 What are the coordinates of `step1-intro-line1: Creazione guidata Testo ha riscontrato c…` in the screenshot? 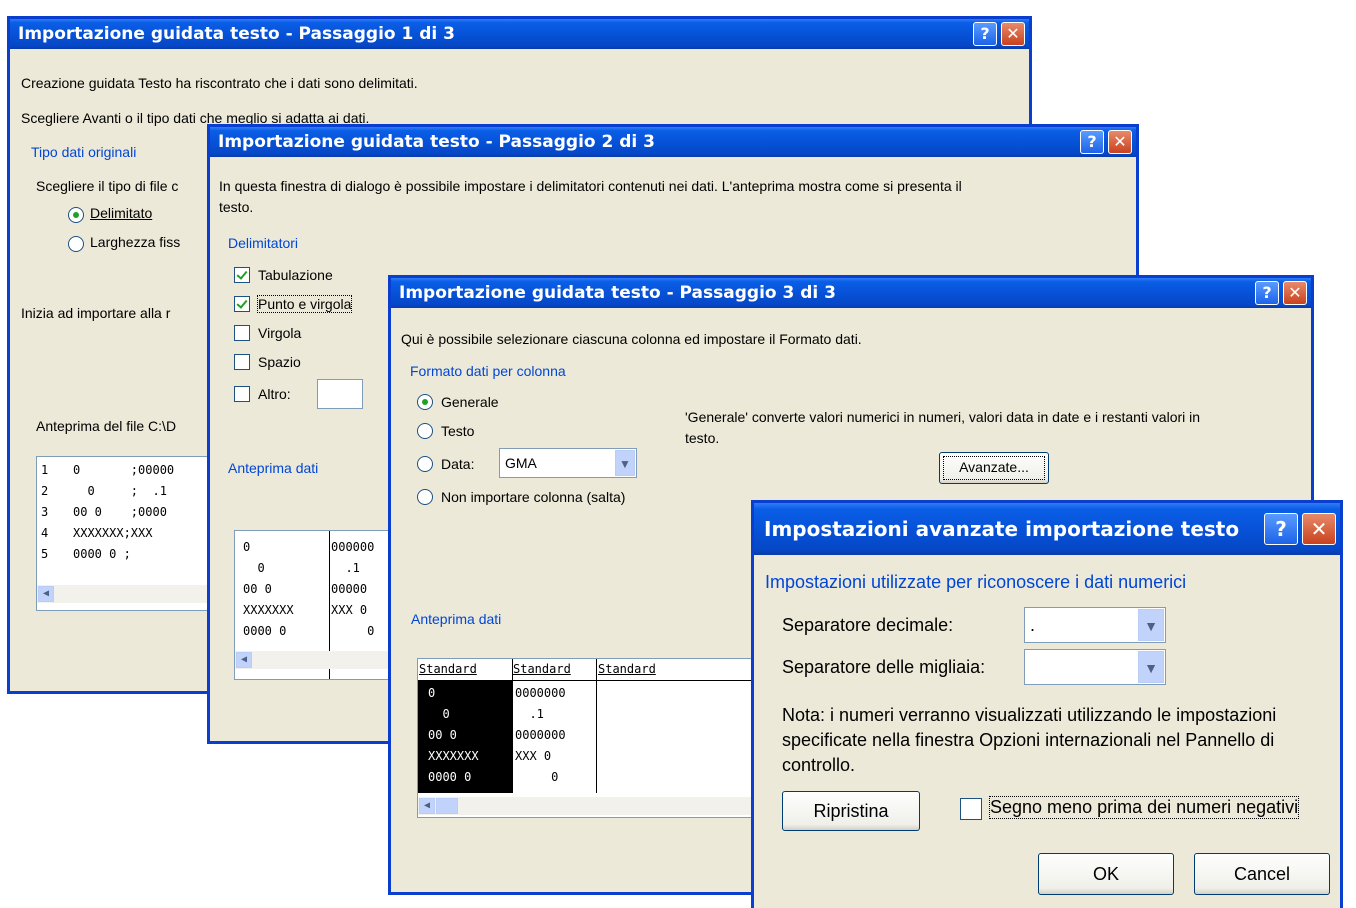 It's located at (219, 83).